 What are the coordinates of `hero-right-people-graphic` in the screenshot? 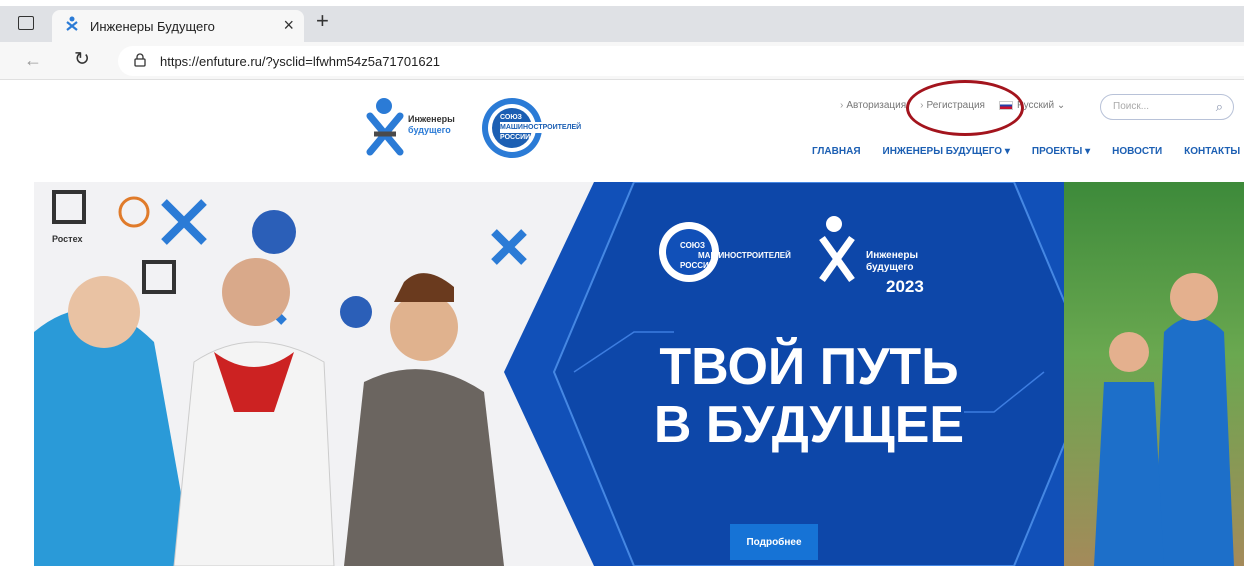 It's located at (1164, 419).